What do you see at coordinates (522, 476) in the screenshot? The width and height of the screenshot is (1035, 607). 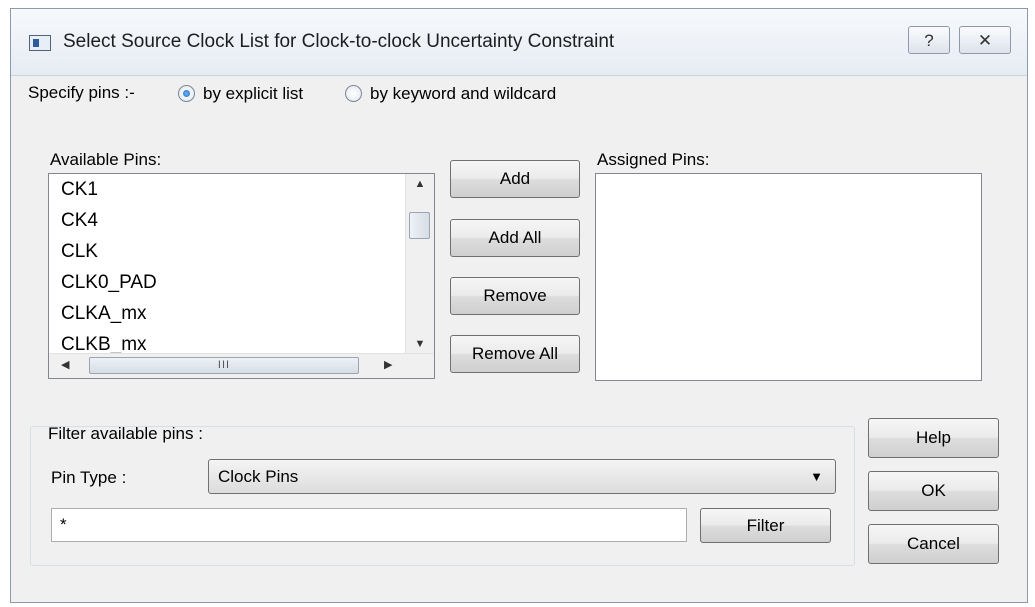 I see `pin-type-select: Clock Pins ▼` at bounding box center [522, 476].